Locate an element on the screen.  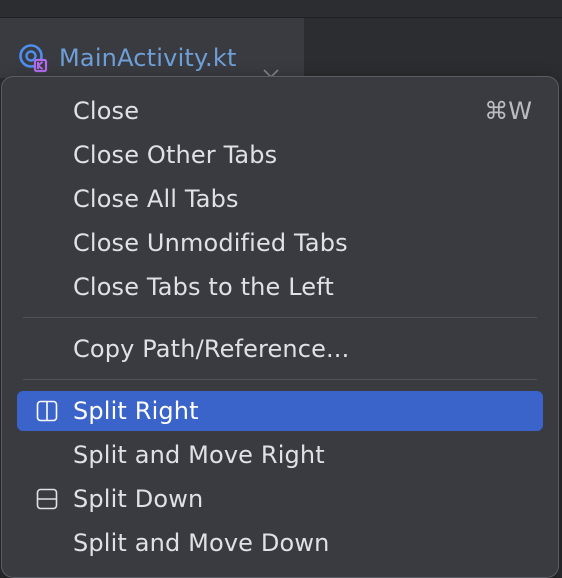
menu-item-split-and-move-down: Split and Move Down is located at coordinates (280, 543).